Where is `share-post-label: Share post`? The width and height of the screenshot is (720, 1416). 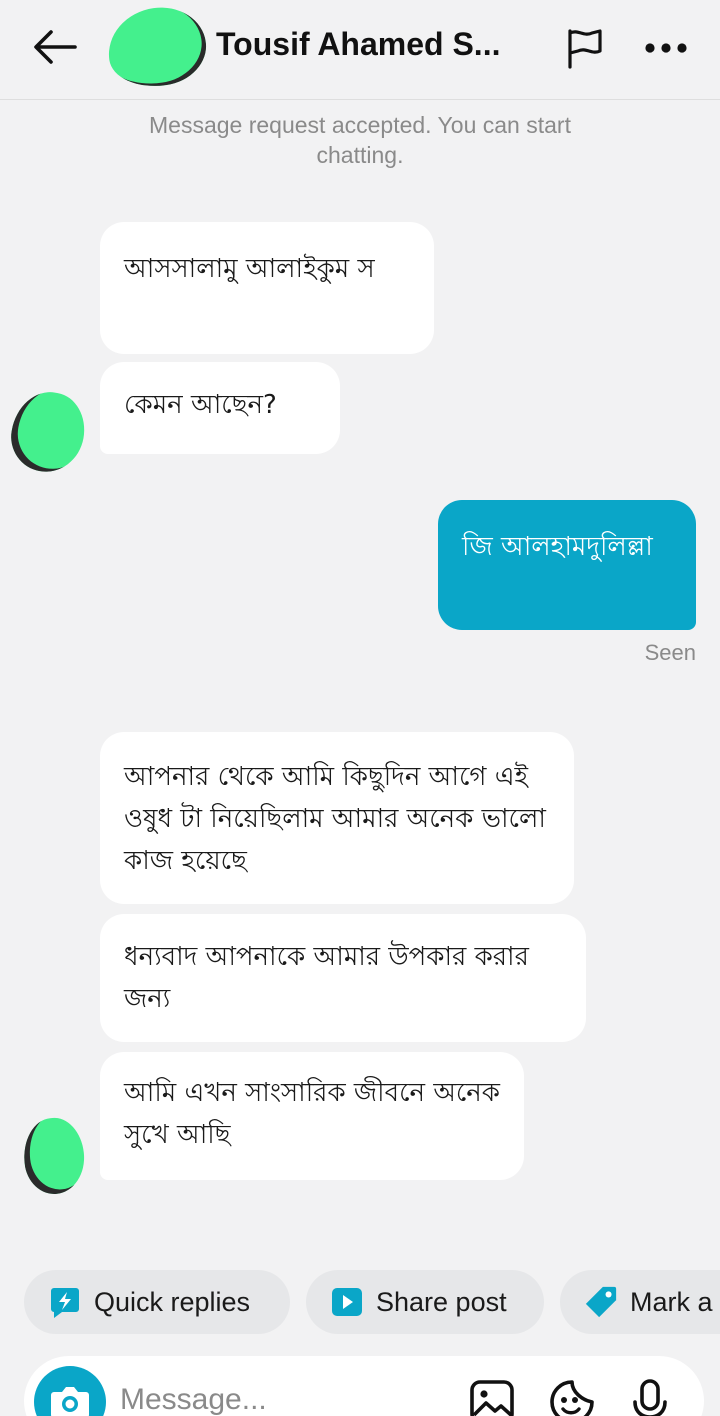
share-post-label: Share post is located at coordinates (441, 1301).